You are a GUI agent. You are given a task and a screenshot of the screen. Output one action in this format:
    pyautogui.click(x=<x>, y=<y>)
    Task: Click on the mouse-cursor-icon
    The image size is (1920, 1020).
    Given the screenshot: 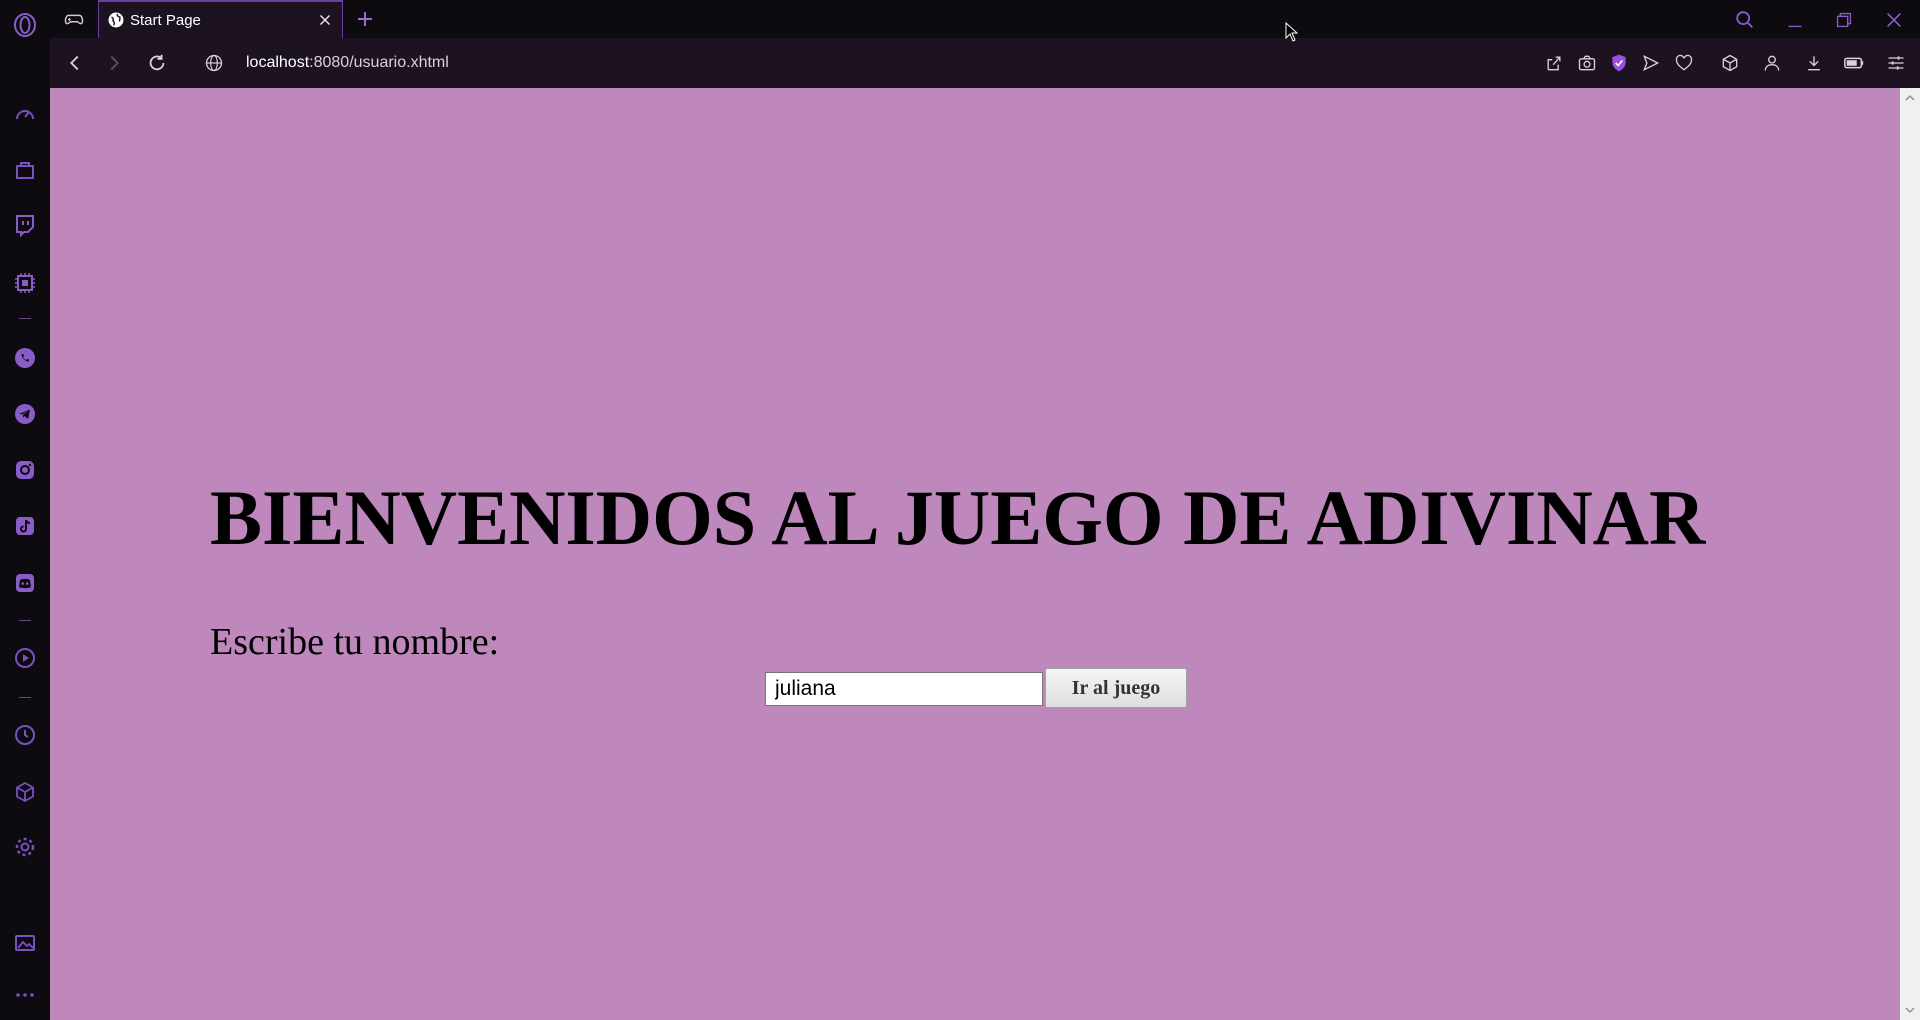 What is the action you would take?
    pyautogui.click(x=1292, y=32)
    